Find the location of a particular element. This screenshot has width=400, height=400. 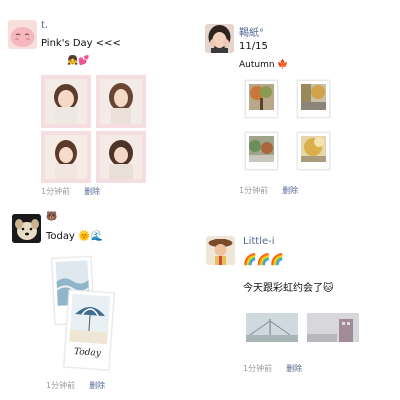

beach-umbrella-polaroid: Today is located at coordinates (89, 330).